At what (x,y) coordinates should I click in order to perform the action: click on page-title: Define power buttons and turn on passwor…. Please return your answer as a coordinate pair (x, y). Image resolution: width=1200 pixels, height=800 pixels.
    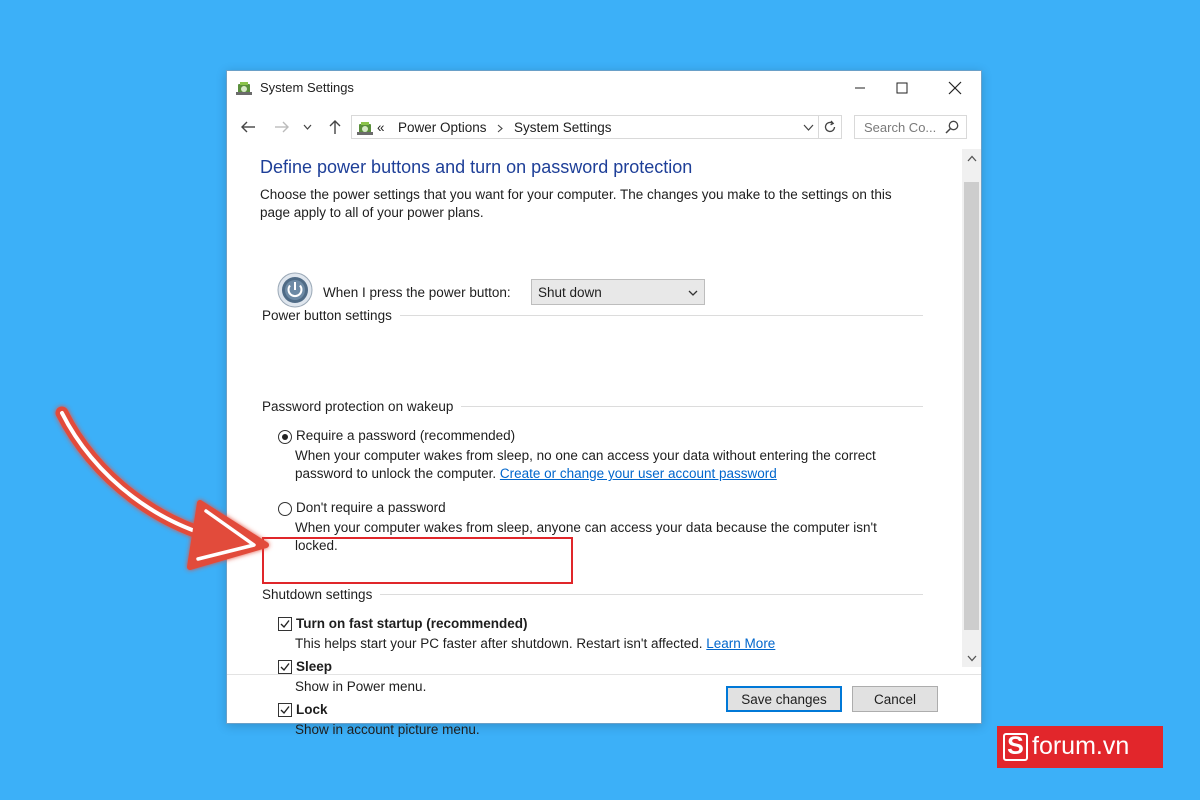
    Looking at the image, I should click on (476, 167).